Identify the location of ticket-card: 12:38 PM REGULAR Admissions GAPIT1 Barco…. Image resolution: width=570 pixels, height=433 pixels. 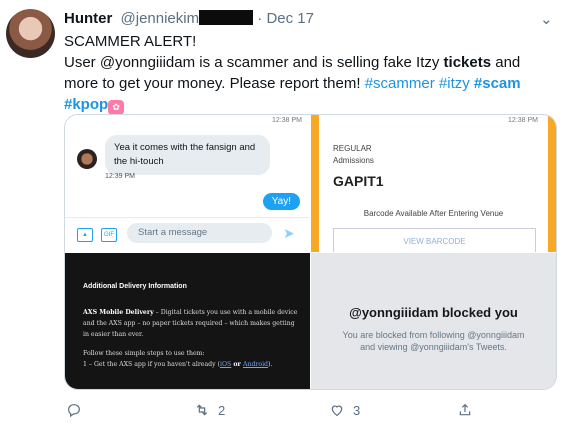
(433, 185).